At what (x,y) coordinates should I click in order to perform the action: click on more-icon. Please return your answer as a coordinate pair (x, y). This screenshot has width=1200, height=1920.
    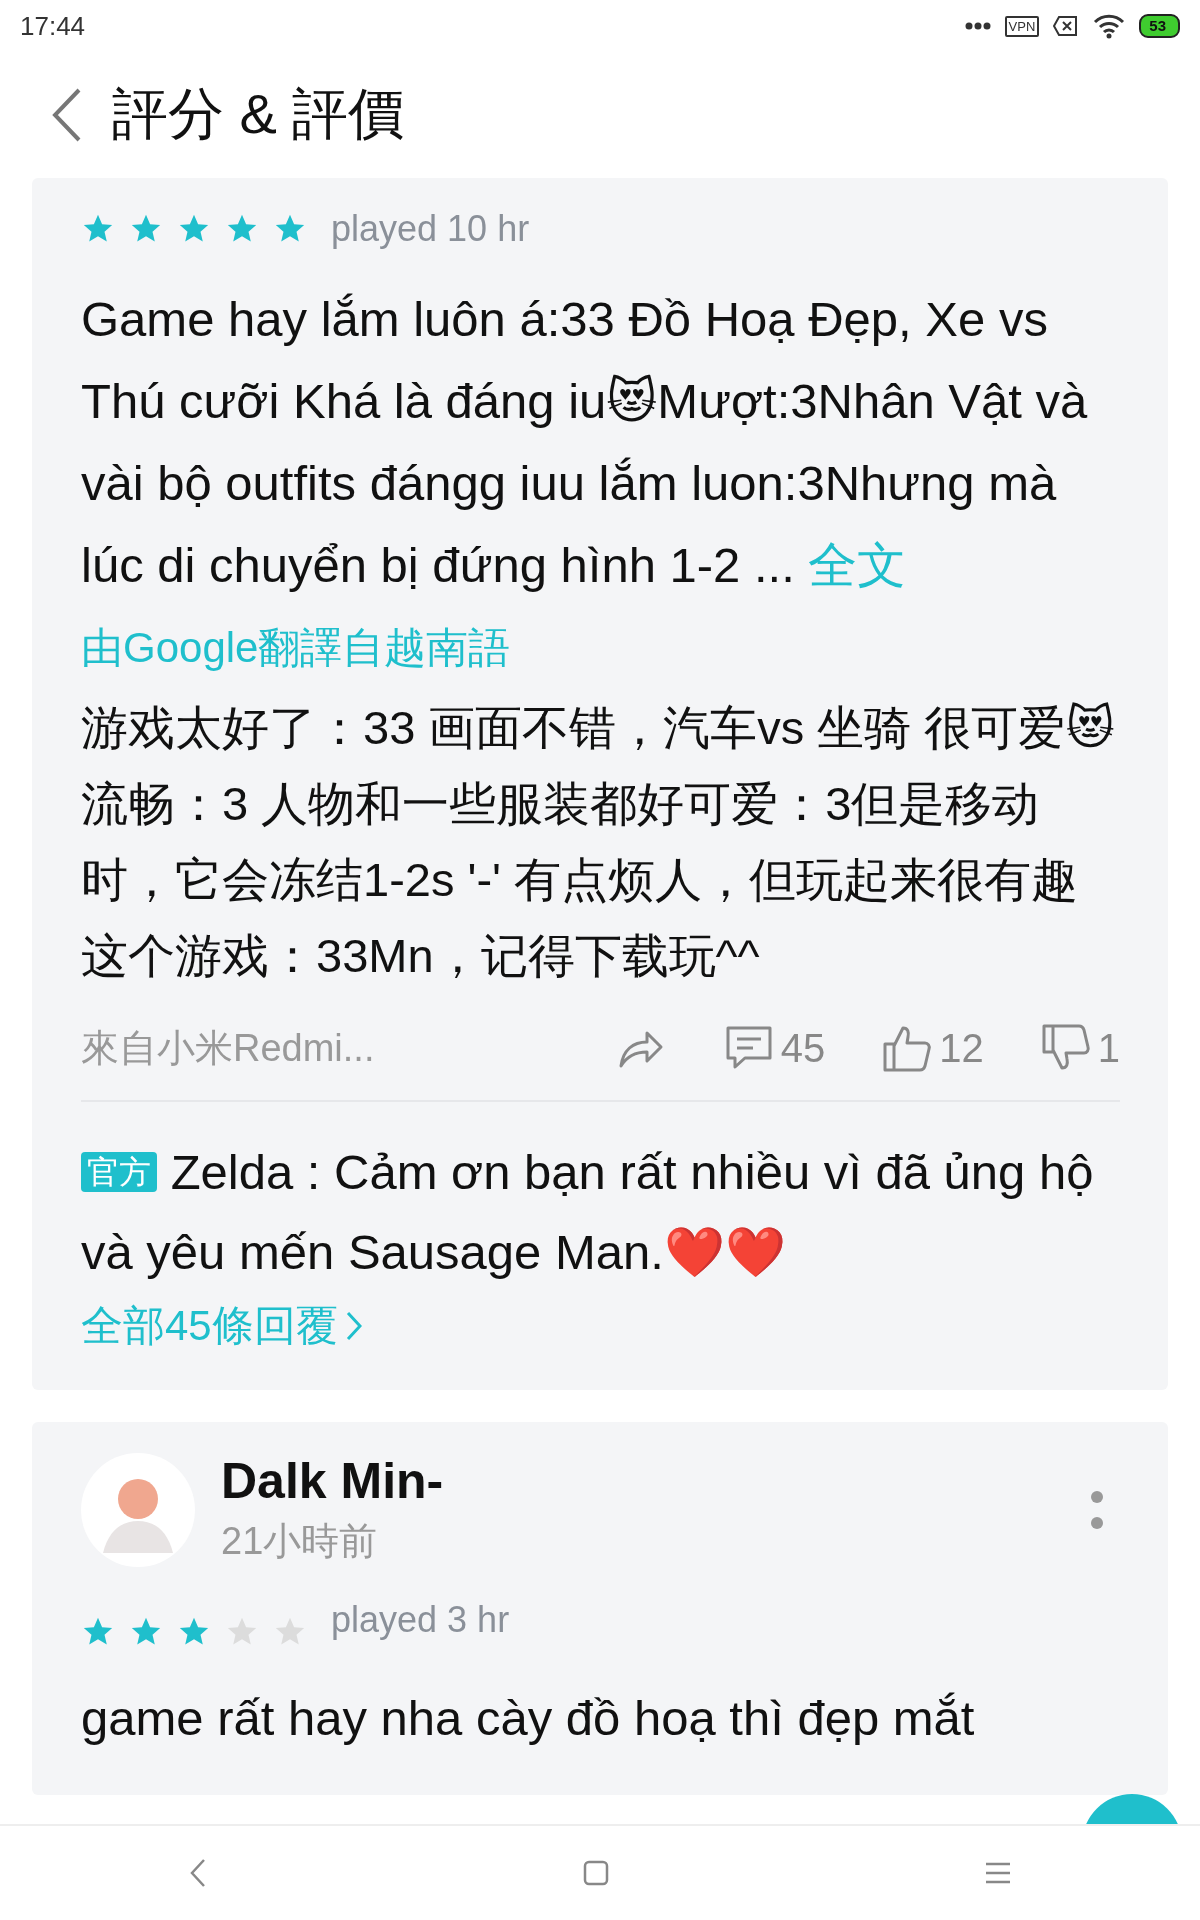
    Looking at the image, I should click on (977, 26).